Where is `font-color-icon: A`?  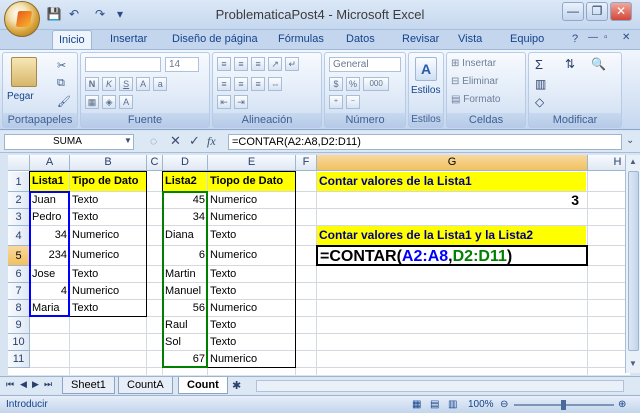 font-color-icon: A is located at coordinates (126, 102).